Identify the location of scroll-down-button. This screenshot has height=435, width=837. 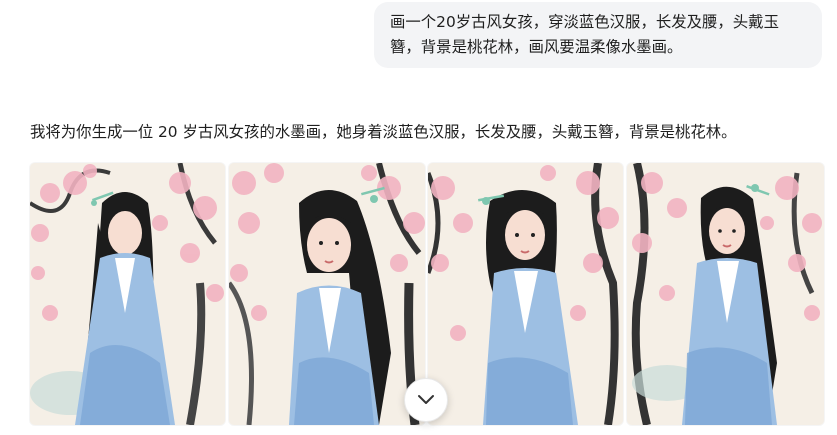
(426, 400).